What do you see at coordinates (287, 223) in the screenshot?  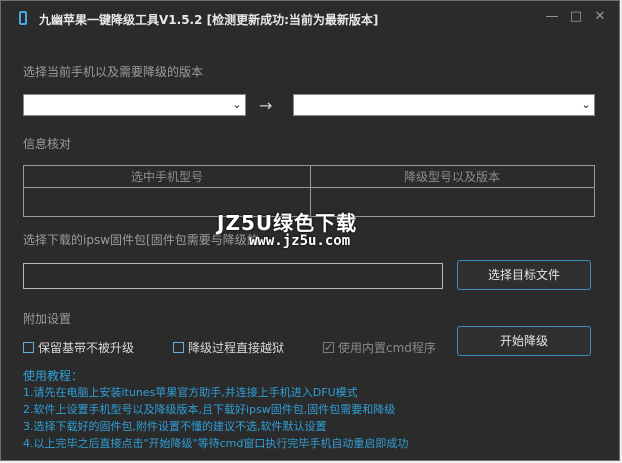 I see `watermark-logo: JZ5U绿色下载` at bounding box center [287, 223].